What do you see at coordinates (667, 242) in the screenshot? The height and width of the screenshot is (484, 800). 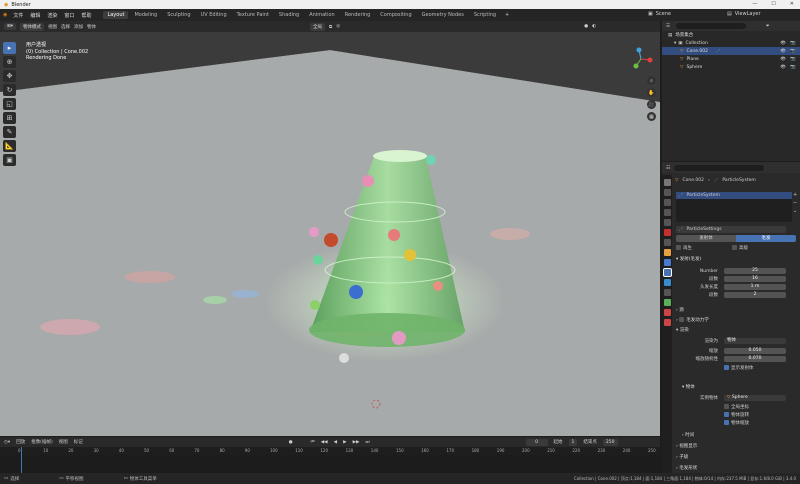 I see `collection-tab-icon` at bounding box center [667, 242].